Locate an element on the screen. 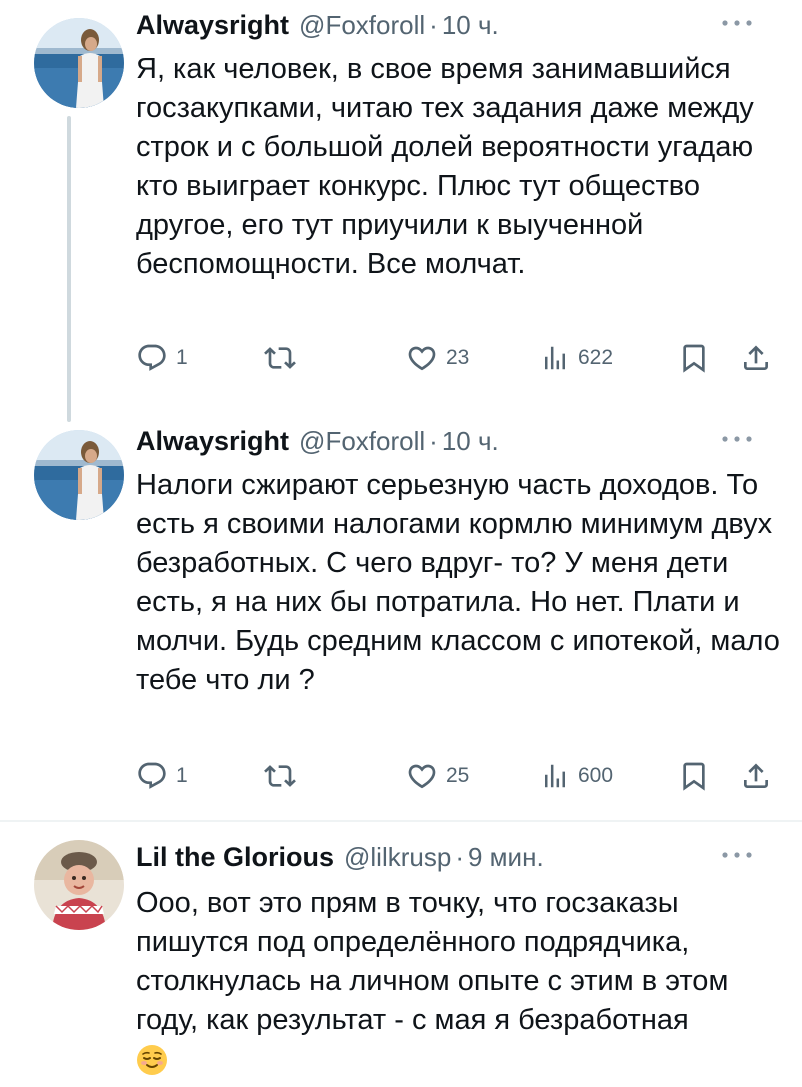 This screenshot has width=802, height=1087. like-count: 23 is located at coordinates (458, 357).